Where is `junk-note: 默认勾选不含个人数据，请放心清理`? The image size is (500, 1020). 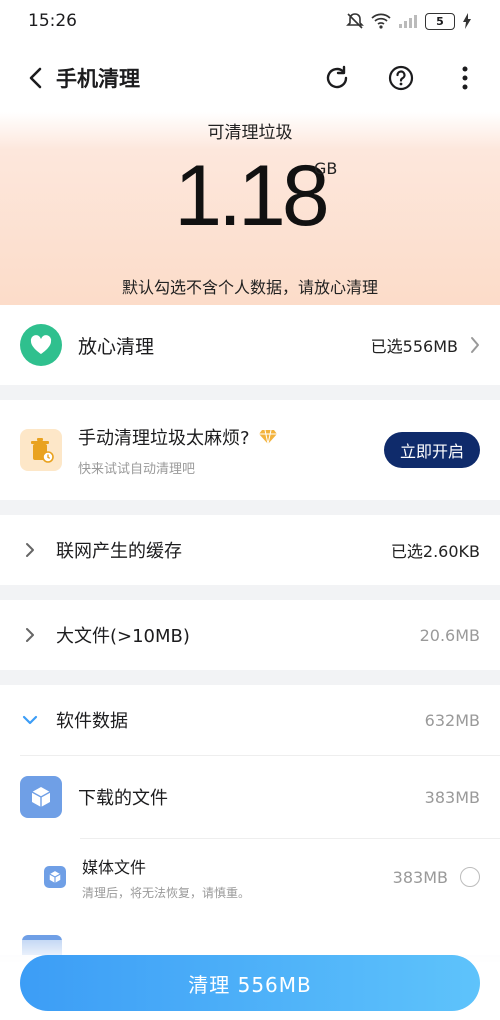
junk-note: 默认勾选不含个人数据，请放心清理 is located at coordinates (249, 287).